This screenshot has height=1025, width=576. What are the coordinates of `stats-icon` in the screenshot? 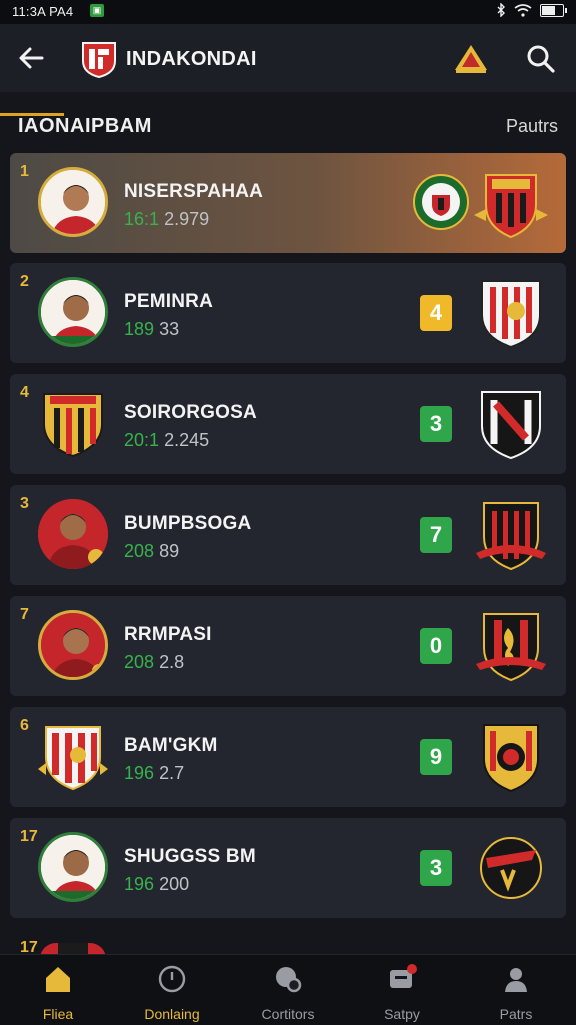 It's located at (289, 980).